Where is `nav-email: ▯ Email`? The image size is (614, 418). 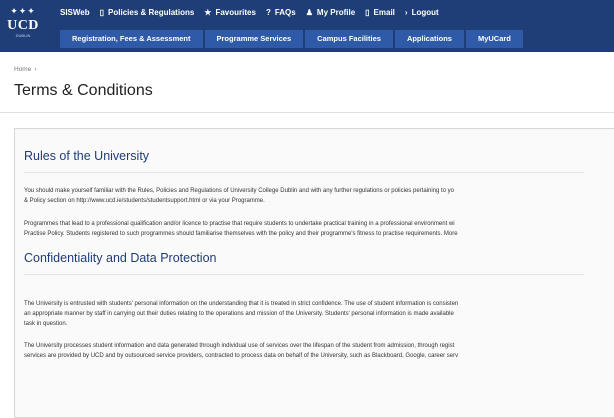
nav-email: ▯ Email is located at coordinates (380, 12).